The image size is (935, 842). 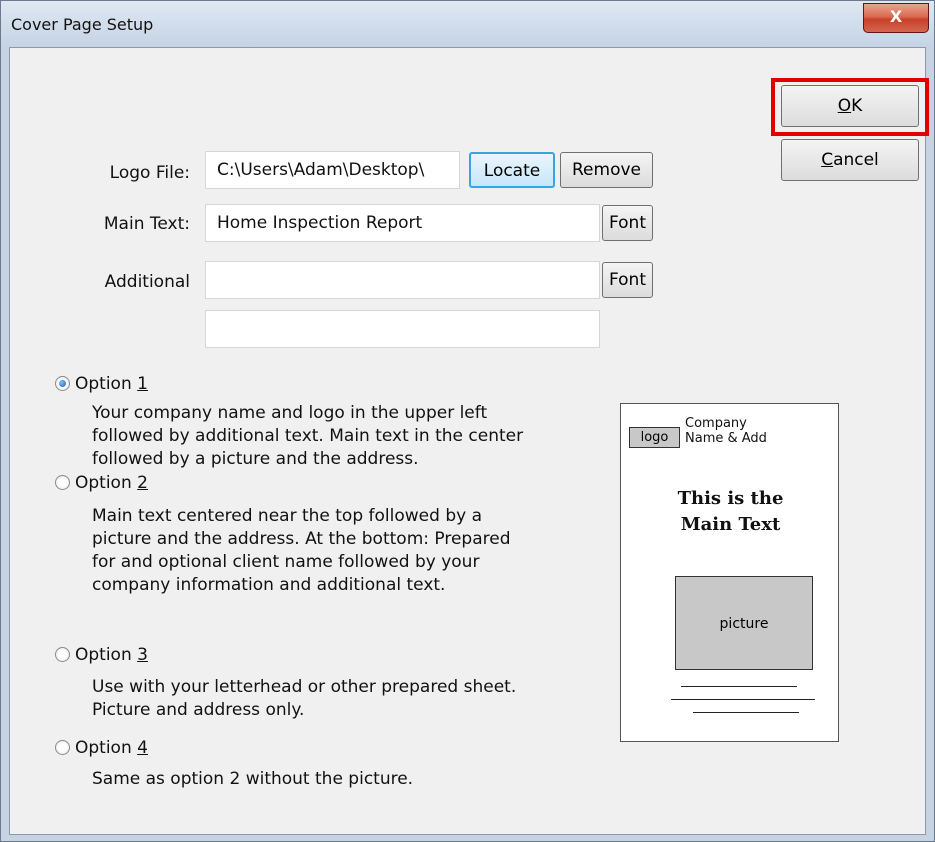 What do you see at coordinates (332, 170) in the screenshot?
I see `logo-file-input: C:\Users\Adam\Desktop\` at bounding box center [332, 170].